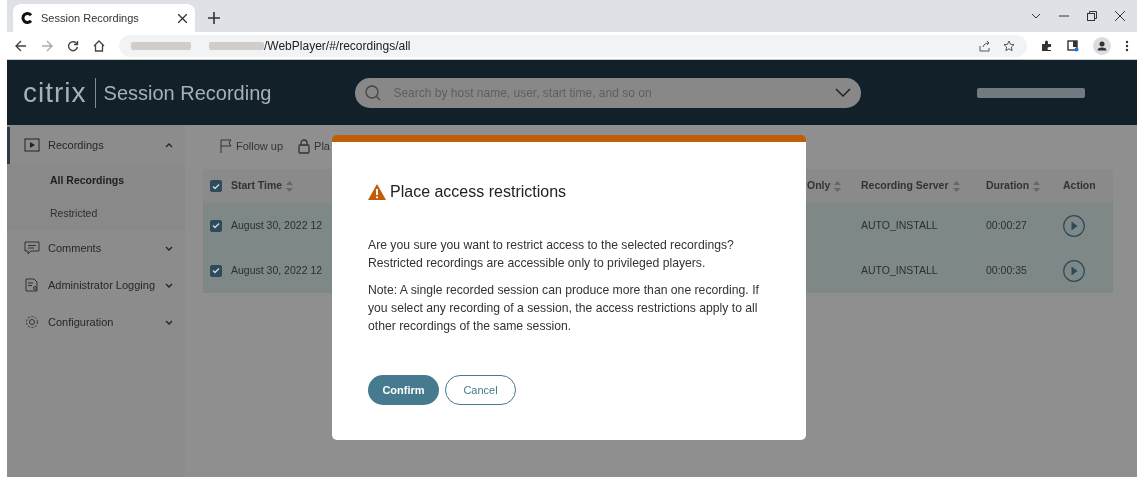  What do you see at coordinates (183, 92) in the screenshot?
I see `product-name: Session Recording` at bounding box center [183, 92].